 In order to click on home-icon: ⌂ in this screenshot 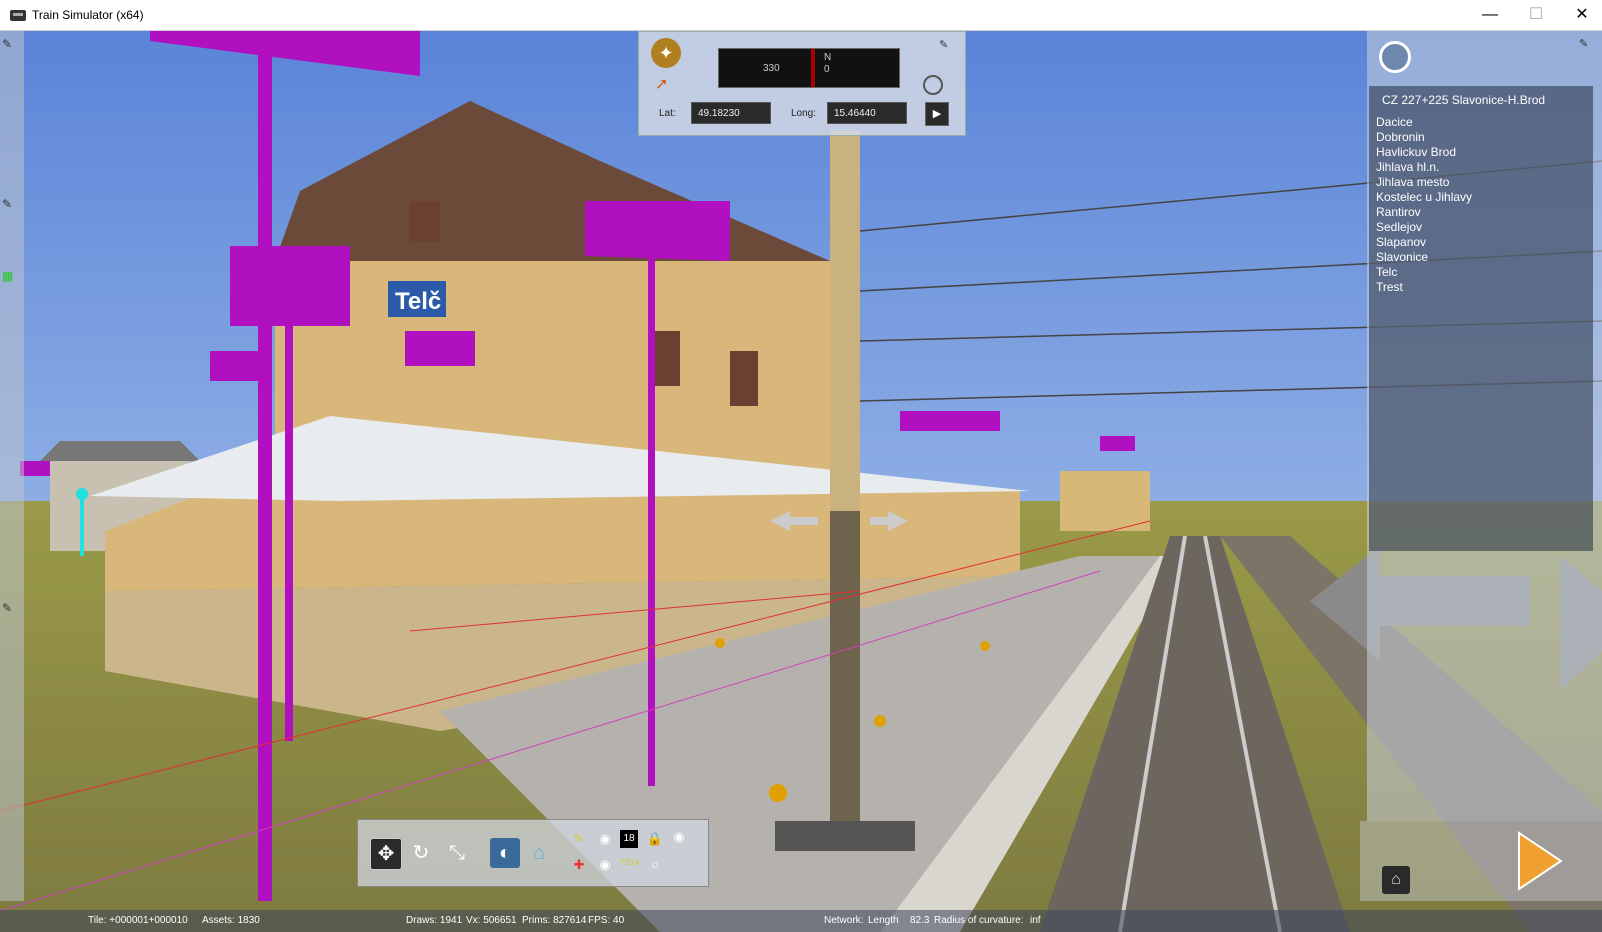, I will do `click(539, 853)`.